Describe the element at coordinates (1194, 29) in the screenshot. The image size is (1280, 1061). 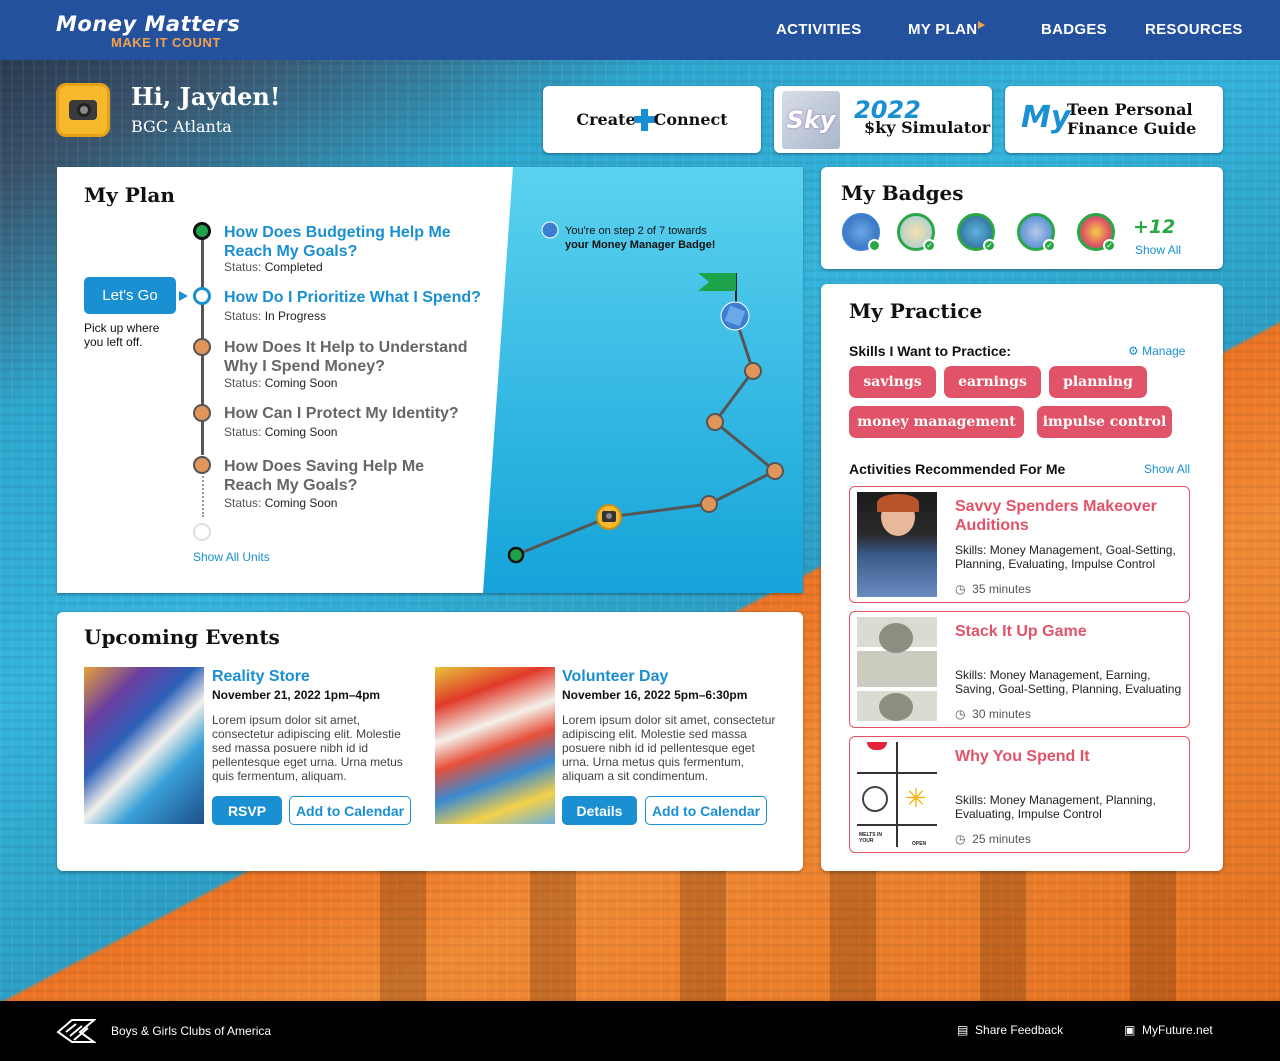
I see `nav-resources: RESOURCES` at that location.